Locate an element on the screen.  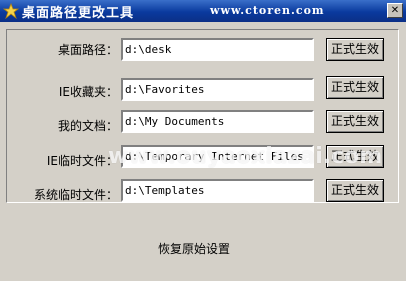
close-button: ✕ is located at coordinates (395, 10).